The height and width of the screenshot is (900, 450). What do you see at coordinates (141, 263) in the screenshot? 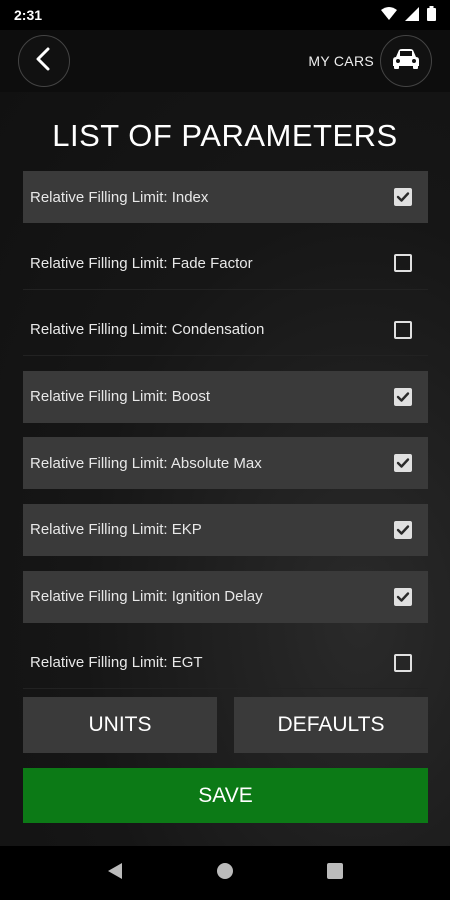
I see `parameter-label: Relative Filling Limit: Fade Factor` at bounding box center [141, 263].